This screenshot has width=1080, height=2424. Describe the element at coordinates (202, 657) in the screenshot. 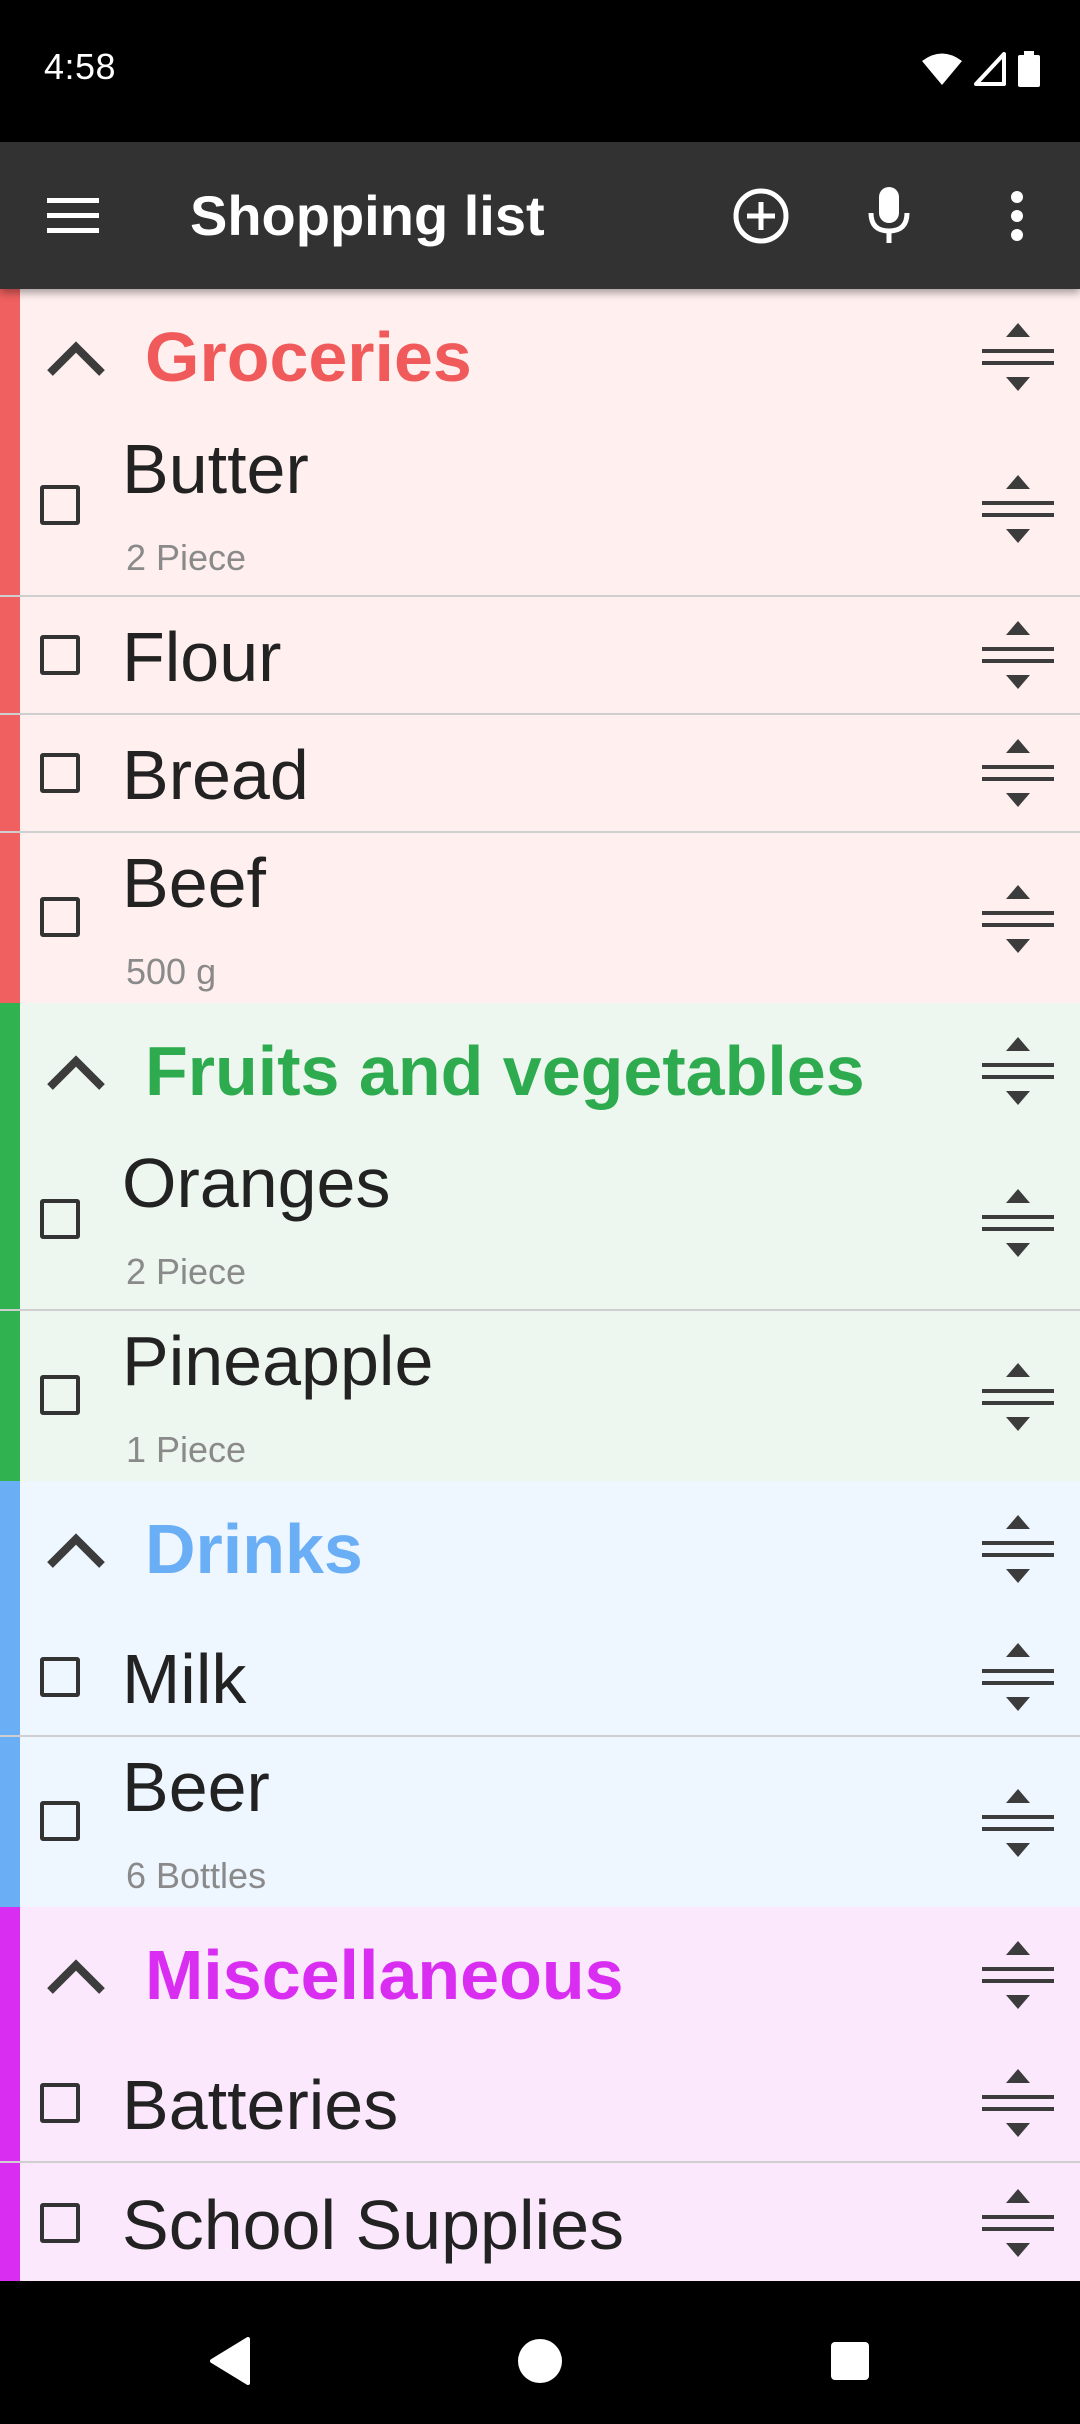

I see `item-name: Flour` at that location.